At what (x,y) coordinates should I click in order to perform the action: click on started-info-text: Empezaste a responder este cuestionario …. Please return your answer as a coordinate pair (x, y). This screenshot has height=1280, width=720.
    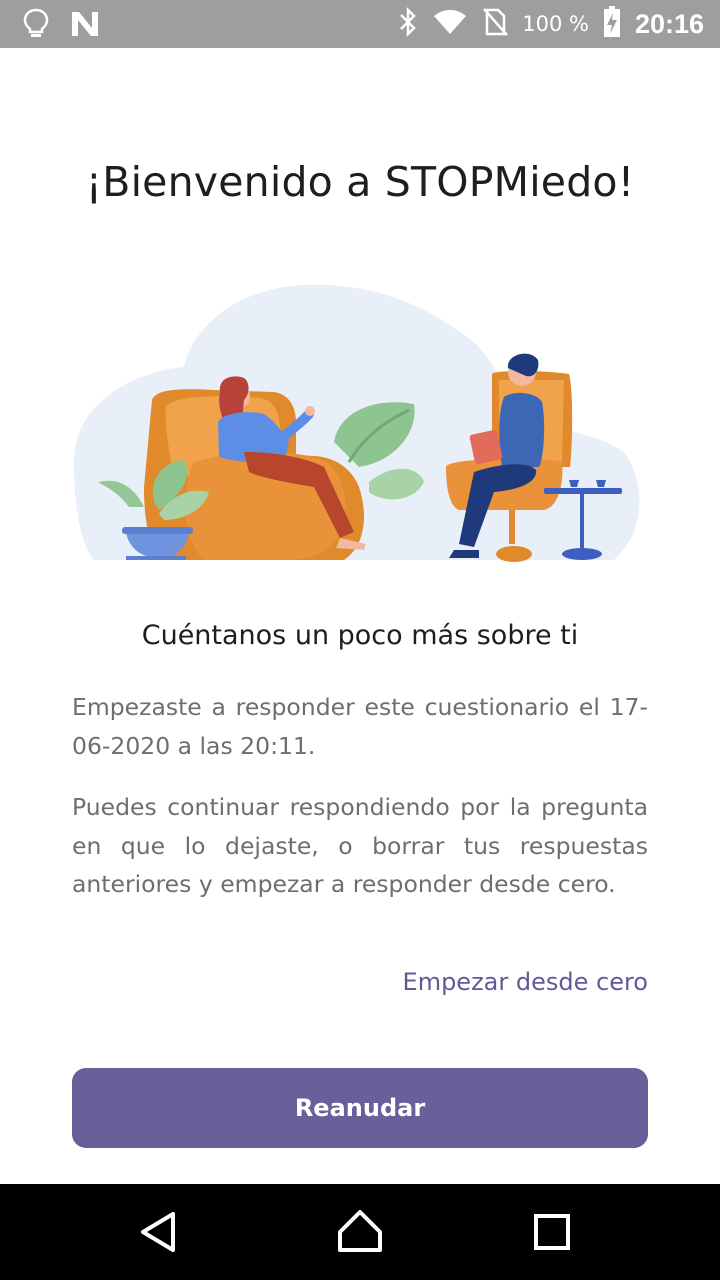
    Looking at the image, I should click on (360, 726).